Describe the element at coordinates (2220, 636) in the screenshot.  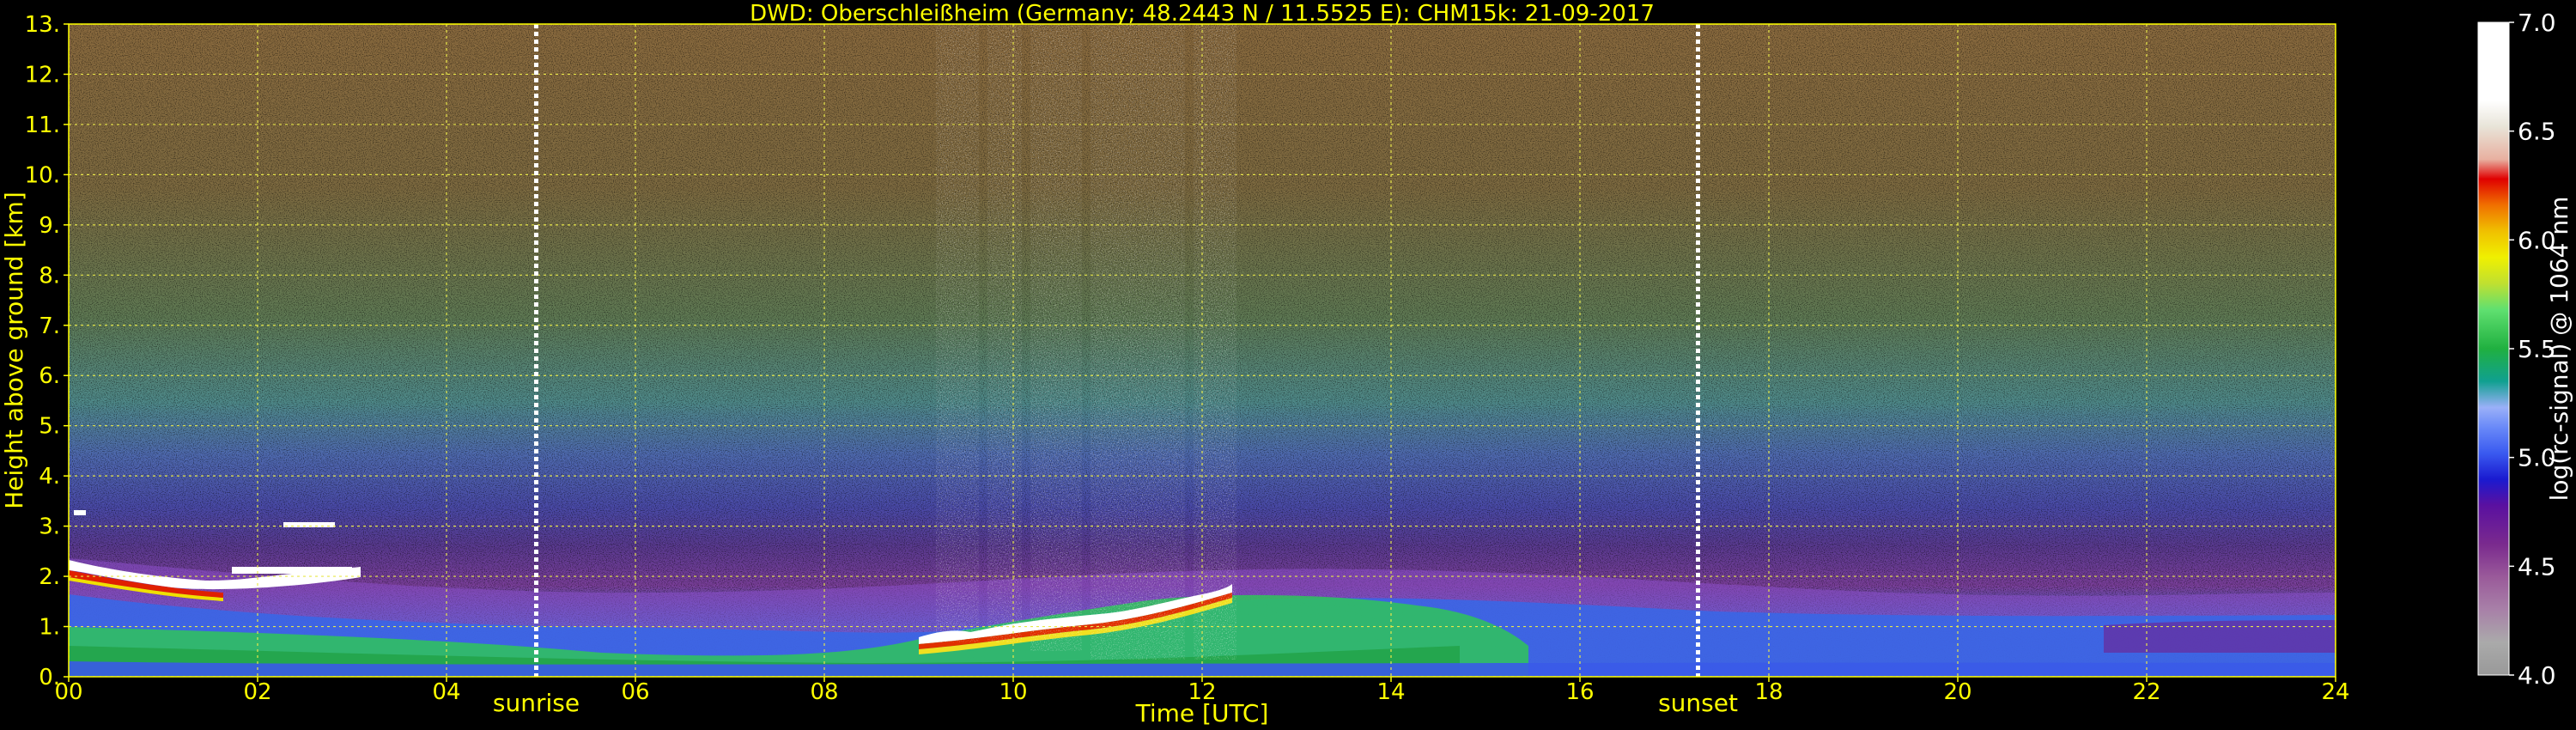
I see `night-residual-layer` at that location.